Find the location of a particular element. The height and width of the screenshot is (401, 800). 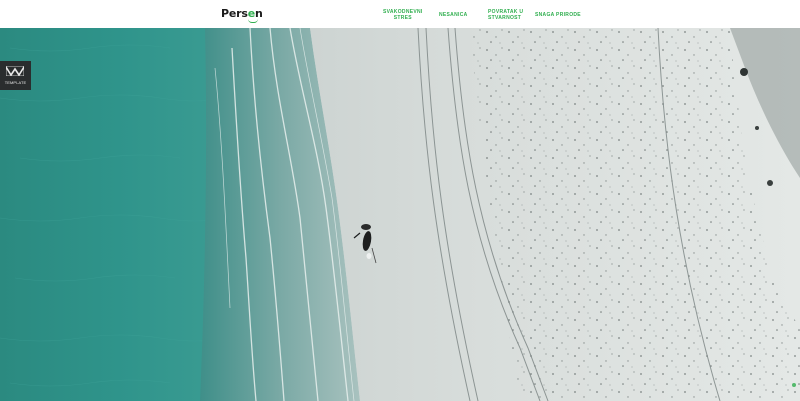

brand-logo: Persen is located at coordinates (242, 15).